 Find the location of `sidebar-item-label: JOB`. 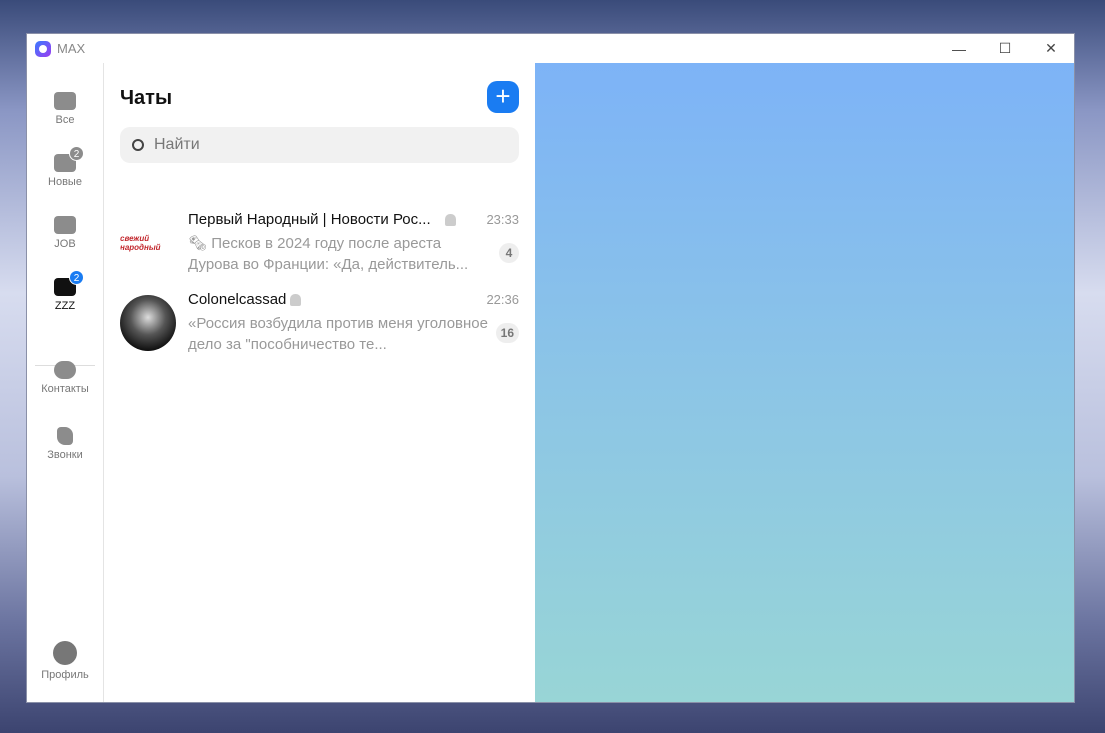

sidebar-item-label: JOB is located at coordinates (65, 244).